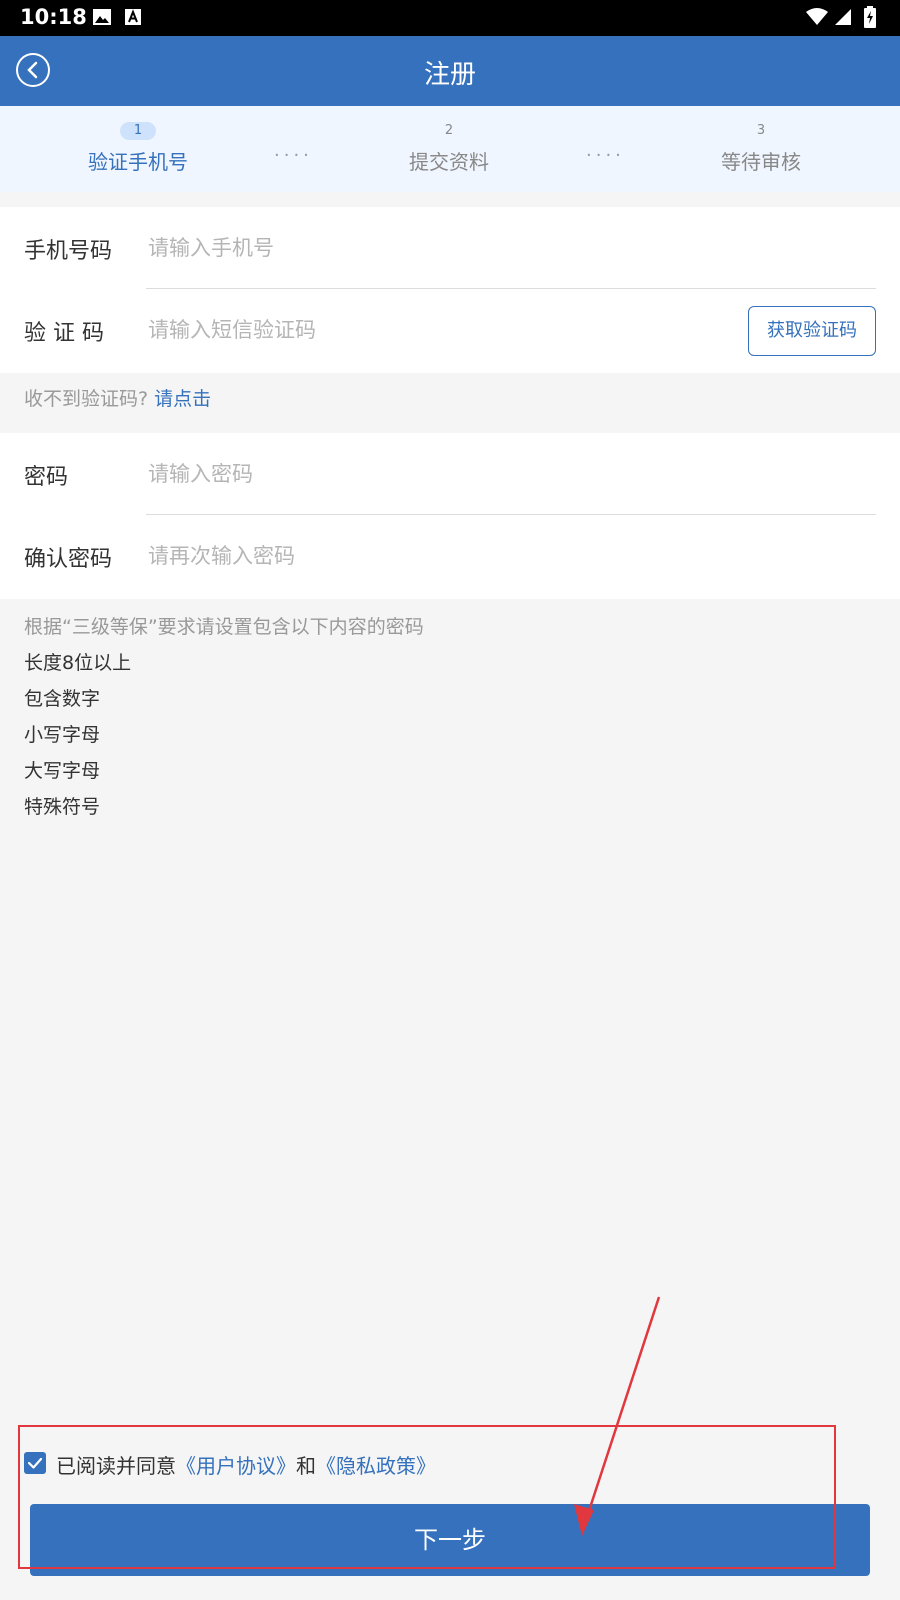  Describe the element at coordinates (761, 130) in the screenshot. I see `step-3-number: 3` at that location.